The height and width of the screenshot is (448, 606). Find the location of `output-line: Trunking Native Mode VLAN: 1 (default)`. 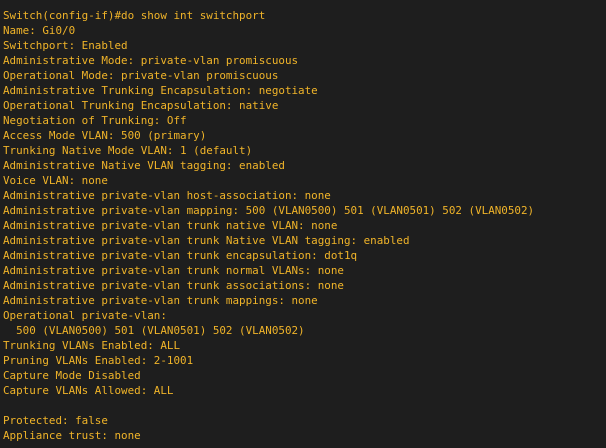

output-line: Trunking Native Mode VLAN: 1 (default) is located at coordinates (128, 150).